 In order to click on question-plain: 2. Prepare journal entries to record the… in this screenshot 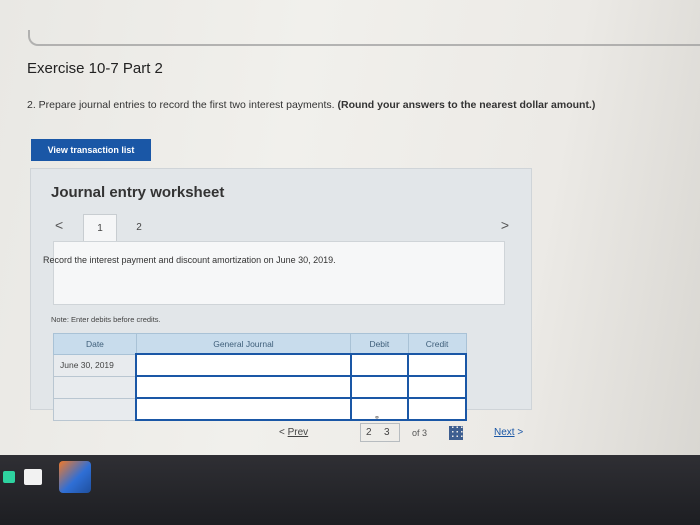, I will do `click(182, 105)`.